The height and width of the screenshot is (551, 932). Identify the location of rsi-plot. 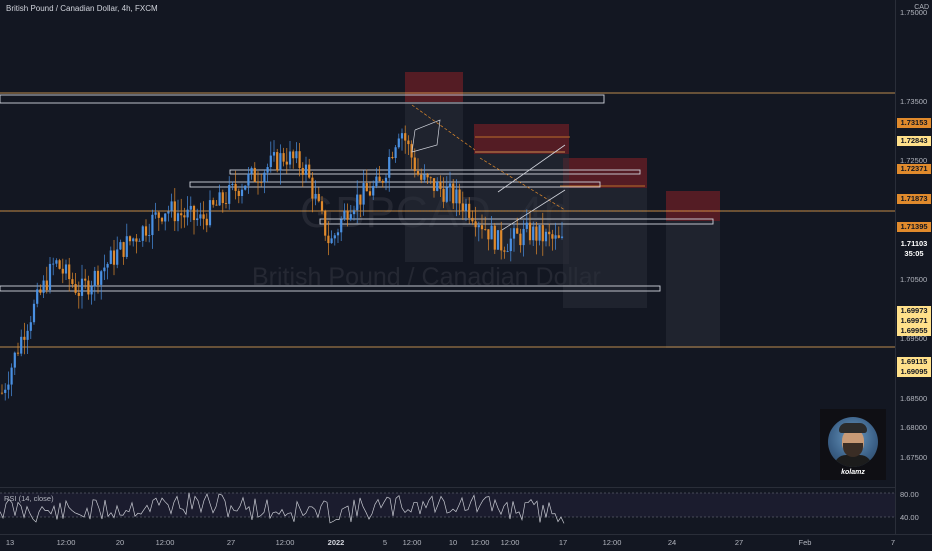
(447, 508).